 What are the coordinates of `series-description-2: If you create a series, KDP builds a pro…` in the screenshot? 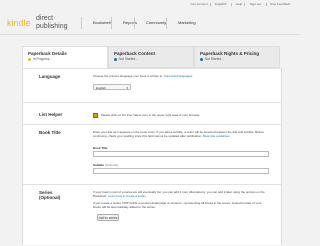 It's located at (177, 205).